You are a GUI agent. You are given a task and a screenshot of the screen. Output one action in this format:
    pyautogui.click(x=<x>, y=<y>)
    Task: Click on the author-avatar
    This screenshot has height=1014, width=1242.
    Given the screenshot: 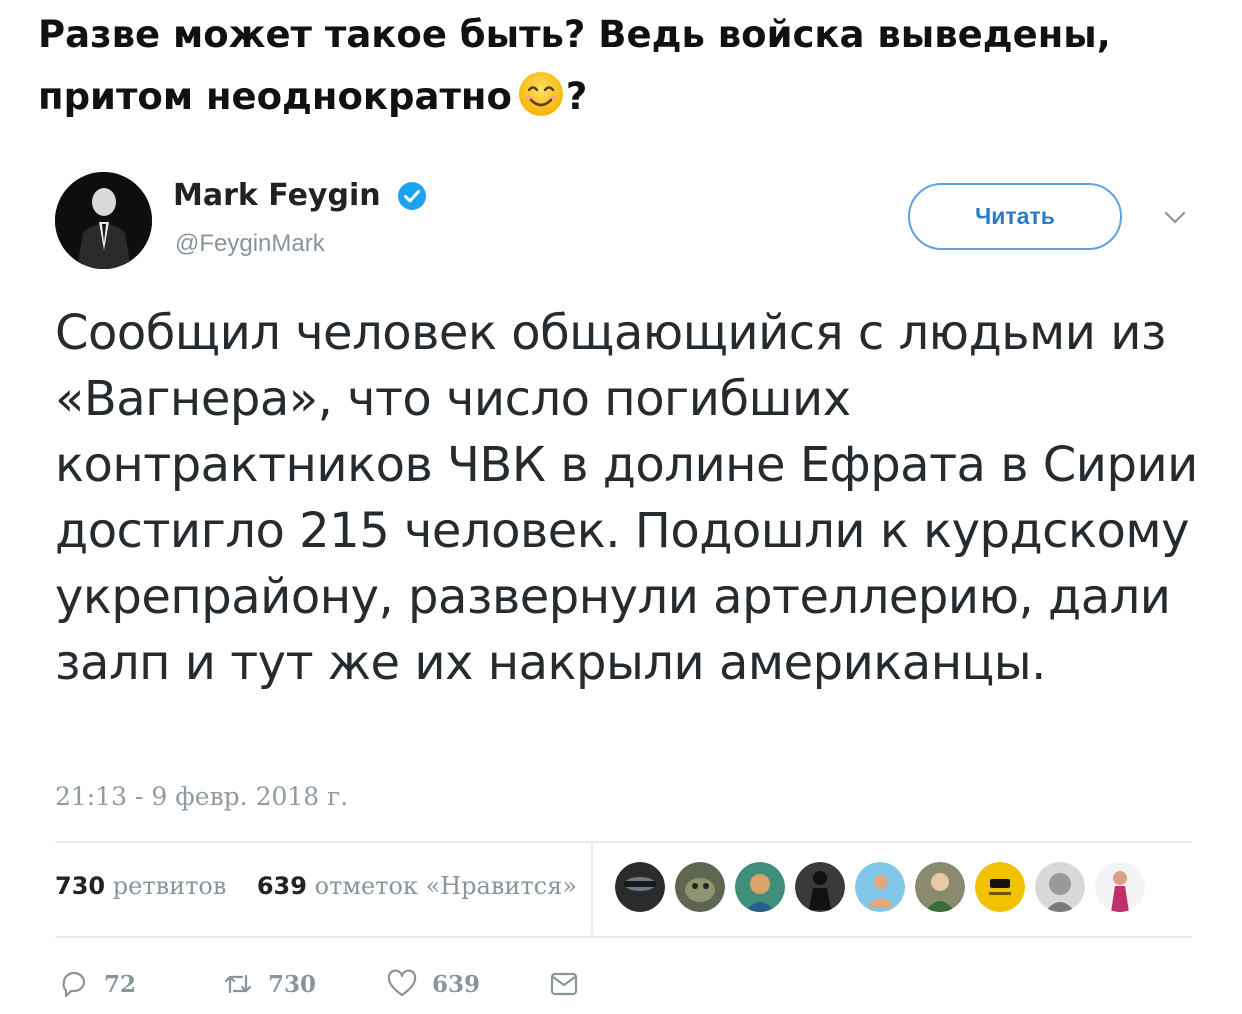 What is the action you would take?
    pyautogui.click(x=103, y=220)
    